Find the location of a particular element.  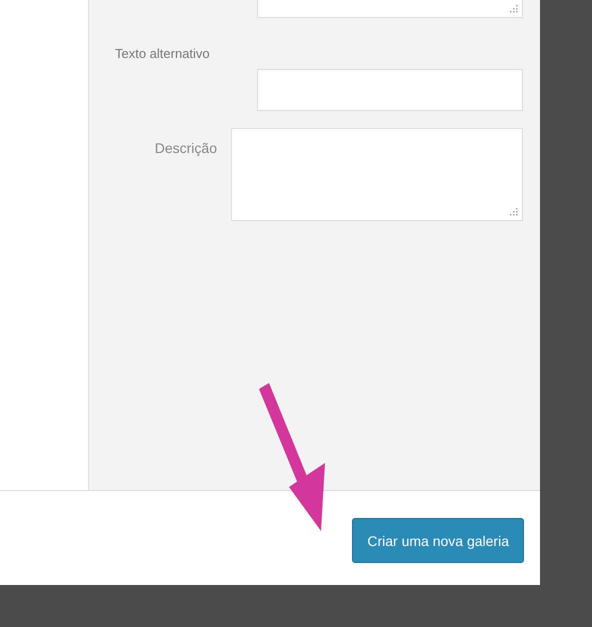

create-gallery-button: Criar uma nova galeria is located at coordinates (438, 540).